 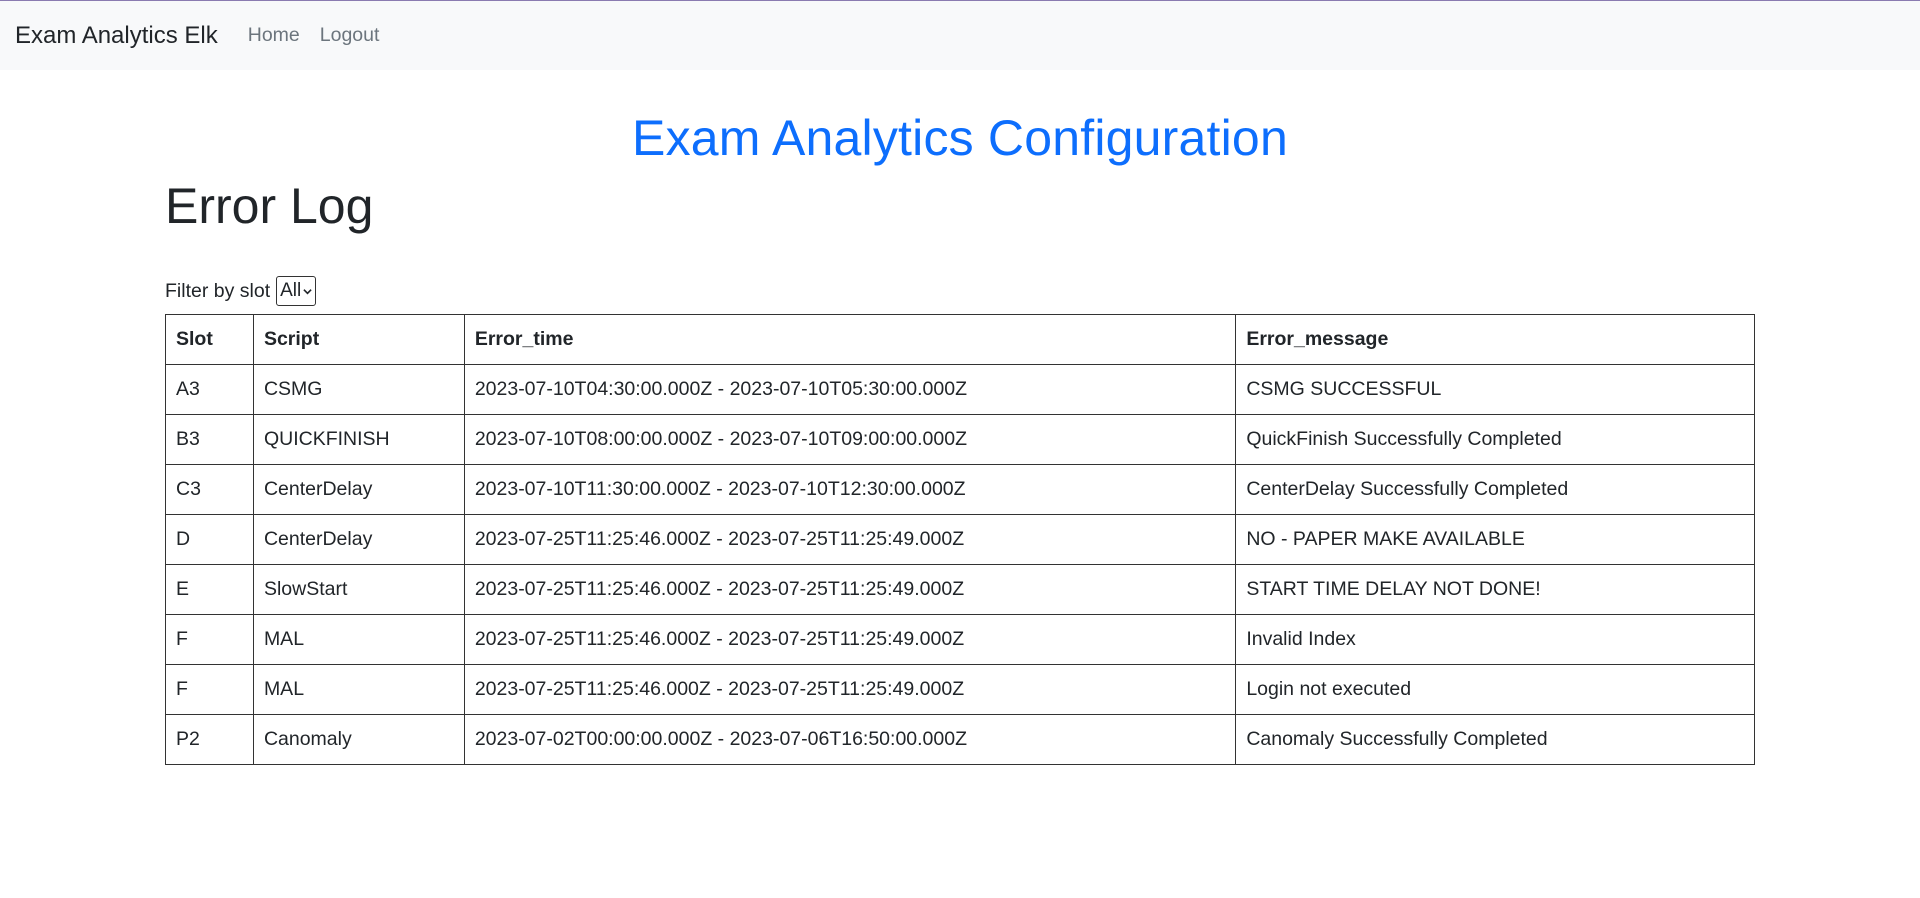 What do you see at coordinates (1495, 339) in the screenshot?
I see `column-header-error-message: Error_message` at bounding box center [1495, 339].